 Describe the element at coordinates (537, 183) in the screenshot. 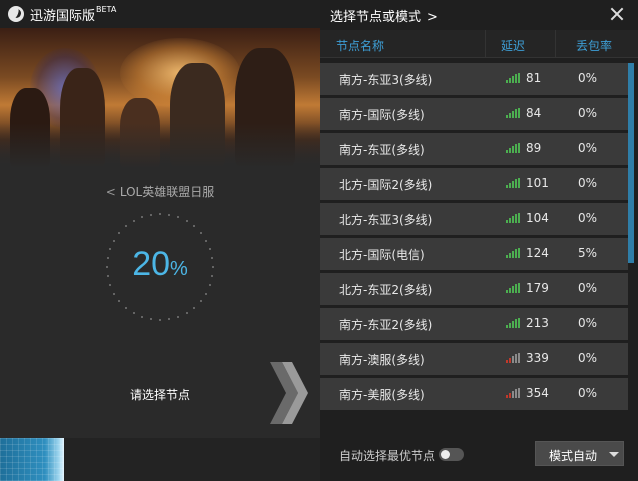

I see `node-latency: 101` at that location.